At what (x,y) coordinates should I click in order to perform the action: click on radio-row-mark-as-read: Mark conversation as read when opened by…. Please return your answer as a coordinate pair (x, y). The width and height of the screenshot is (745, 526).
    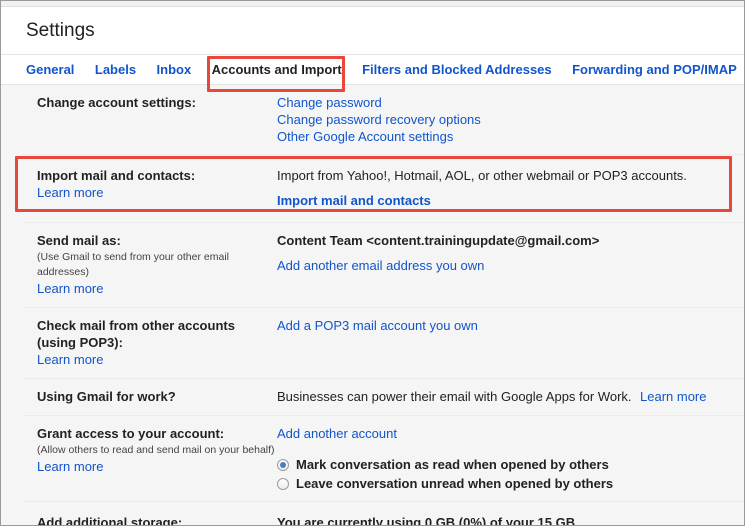
    Looking at the image, I should click on (504, 464).